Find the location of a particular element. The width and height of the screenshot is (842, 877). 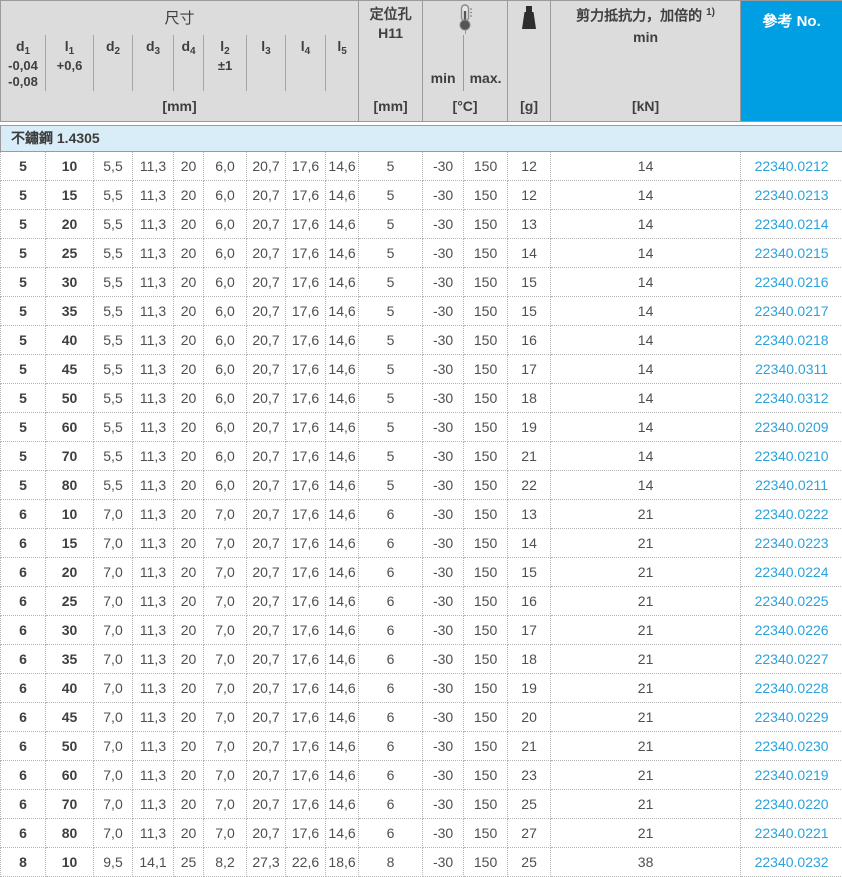

ref-link: 22340.0212 is located at coordinates (792, 166).